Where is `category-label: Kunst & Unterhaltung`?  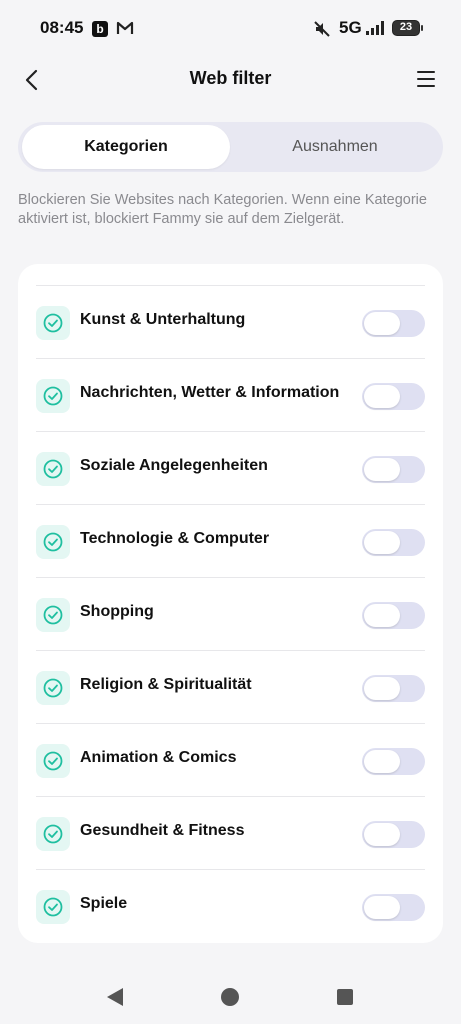
category-label: Kunst & Unterhaltung is located at coordinates (163, 319).